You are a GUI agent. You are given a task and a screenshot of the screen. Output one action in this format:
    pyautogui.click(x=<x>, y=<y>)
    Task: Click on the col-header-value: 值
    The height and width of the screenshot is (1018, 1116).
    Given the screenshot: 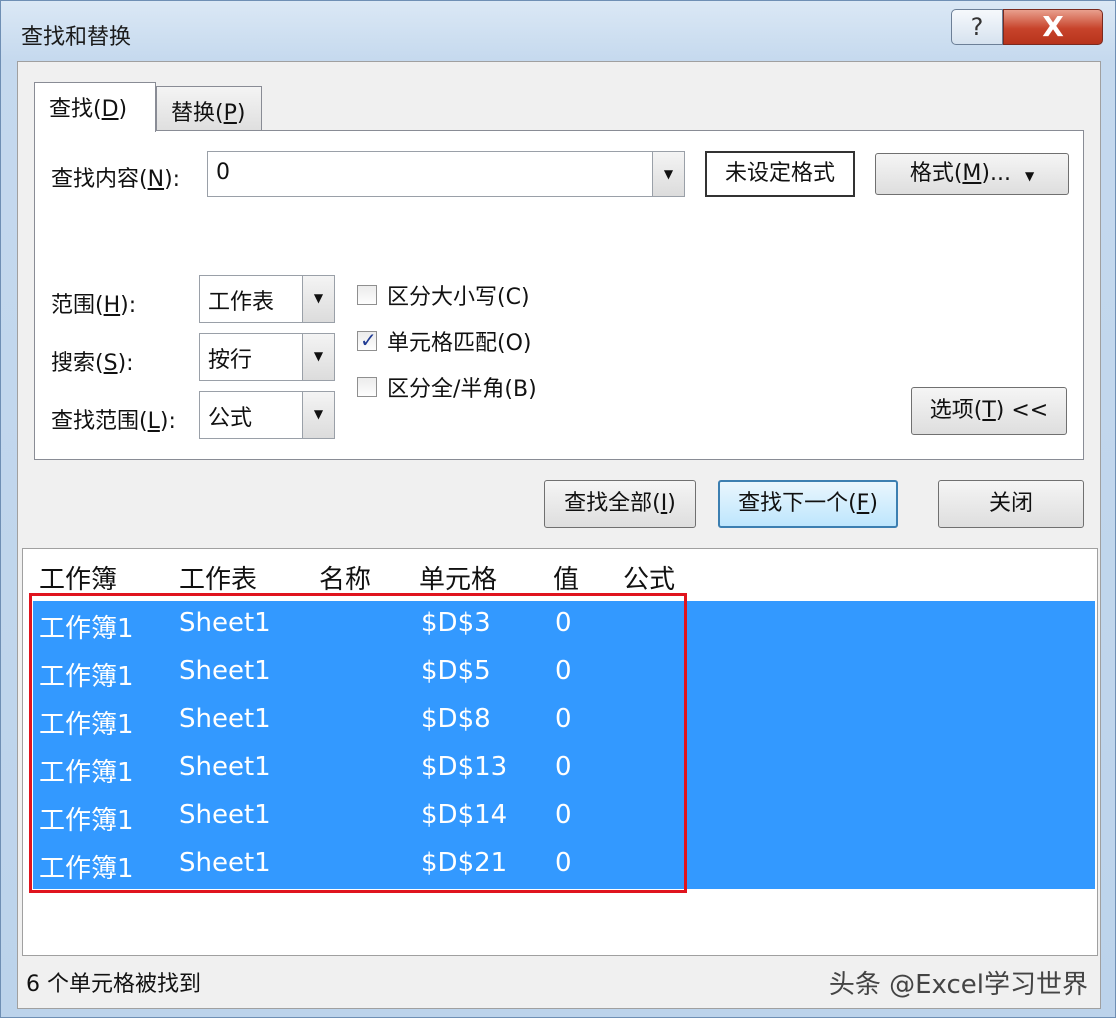 What is the action you would take?
    pyautogui.click(x=566, y=577)
    